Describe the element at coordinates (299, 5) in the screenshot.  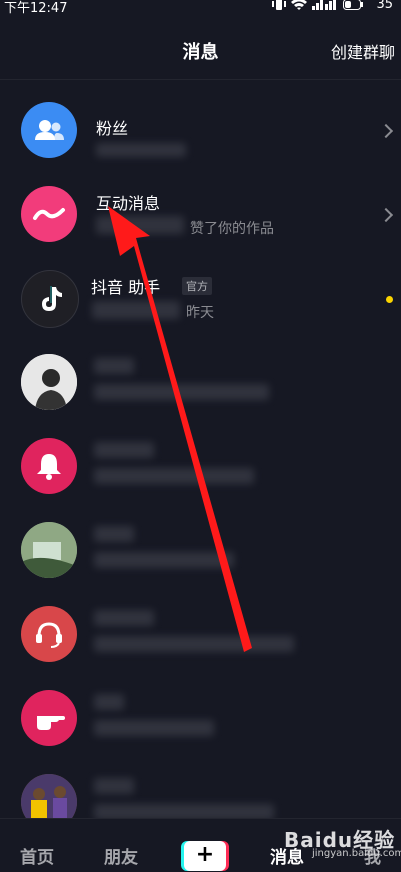
I see `wifi-icon` at that location.